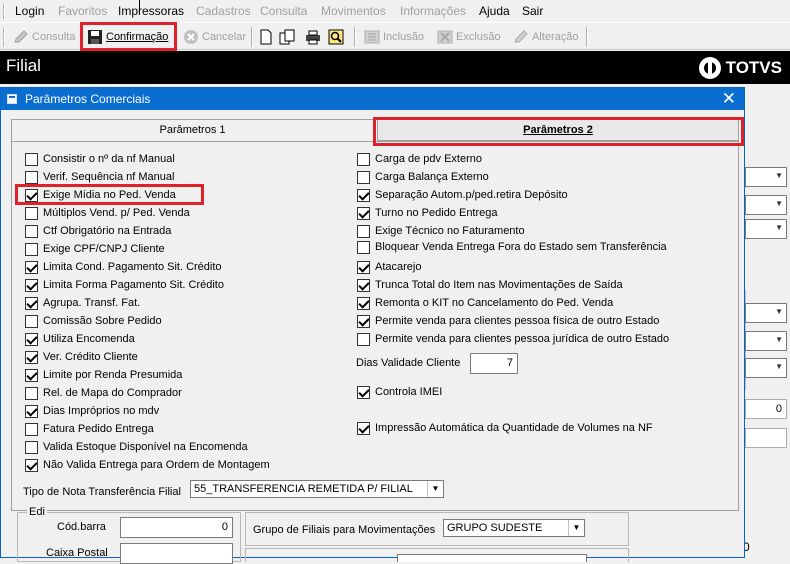  What do you see at coordinates (107, 213) in the screenshot?
I see `checkbox-option: Múltiplos Vend. p/ Ped. Venda` at bounding box center [107, 213].